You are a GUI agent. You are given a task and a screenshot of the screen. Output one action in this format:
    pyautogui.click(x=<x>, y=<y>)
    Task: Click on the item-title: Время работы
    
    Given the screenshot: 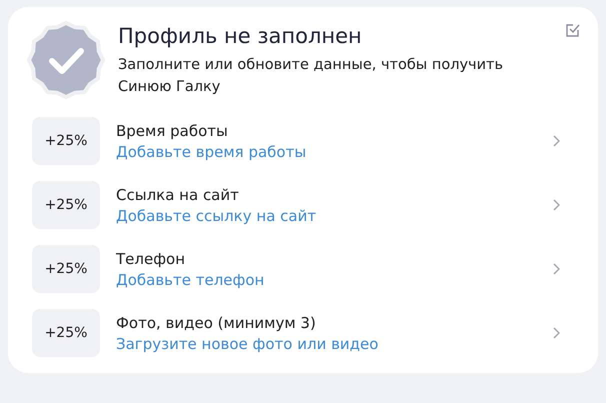 What is the action you would take?
    pyautogui.click(x=172, y=131)
    